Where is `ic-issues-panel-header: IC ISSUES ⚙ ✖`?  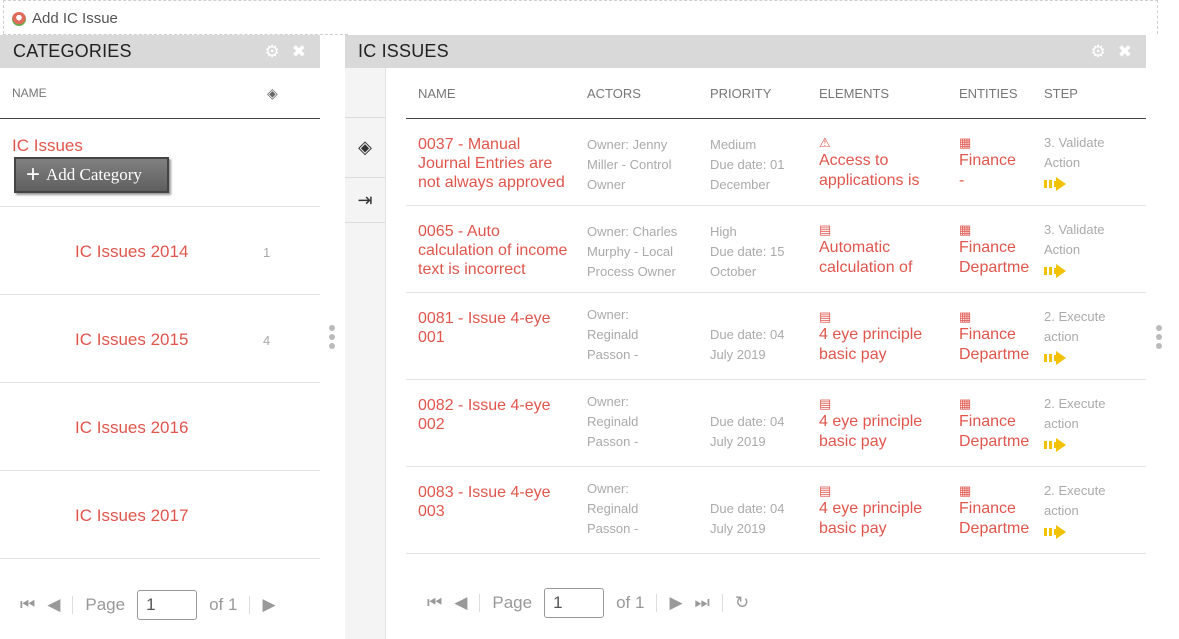
ic-issues-panel-header: IC ISSUES ⚙ ✖ is located at coordinates (745, 51).